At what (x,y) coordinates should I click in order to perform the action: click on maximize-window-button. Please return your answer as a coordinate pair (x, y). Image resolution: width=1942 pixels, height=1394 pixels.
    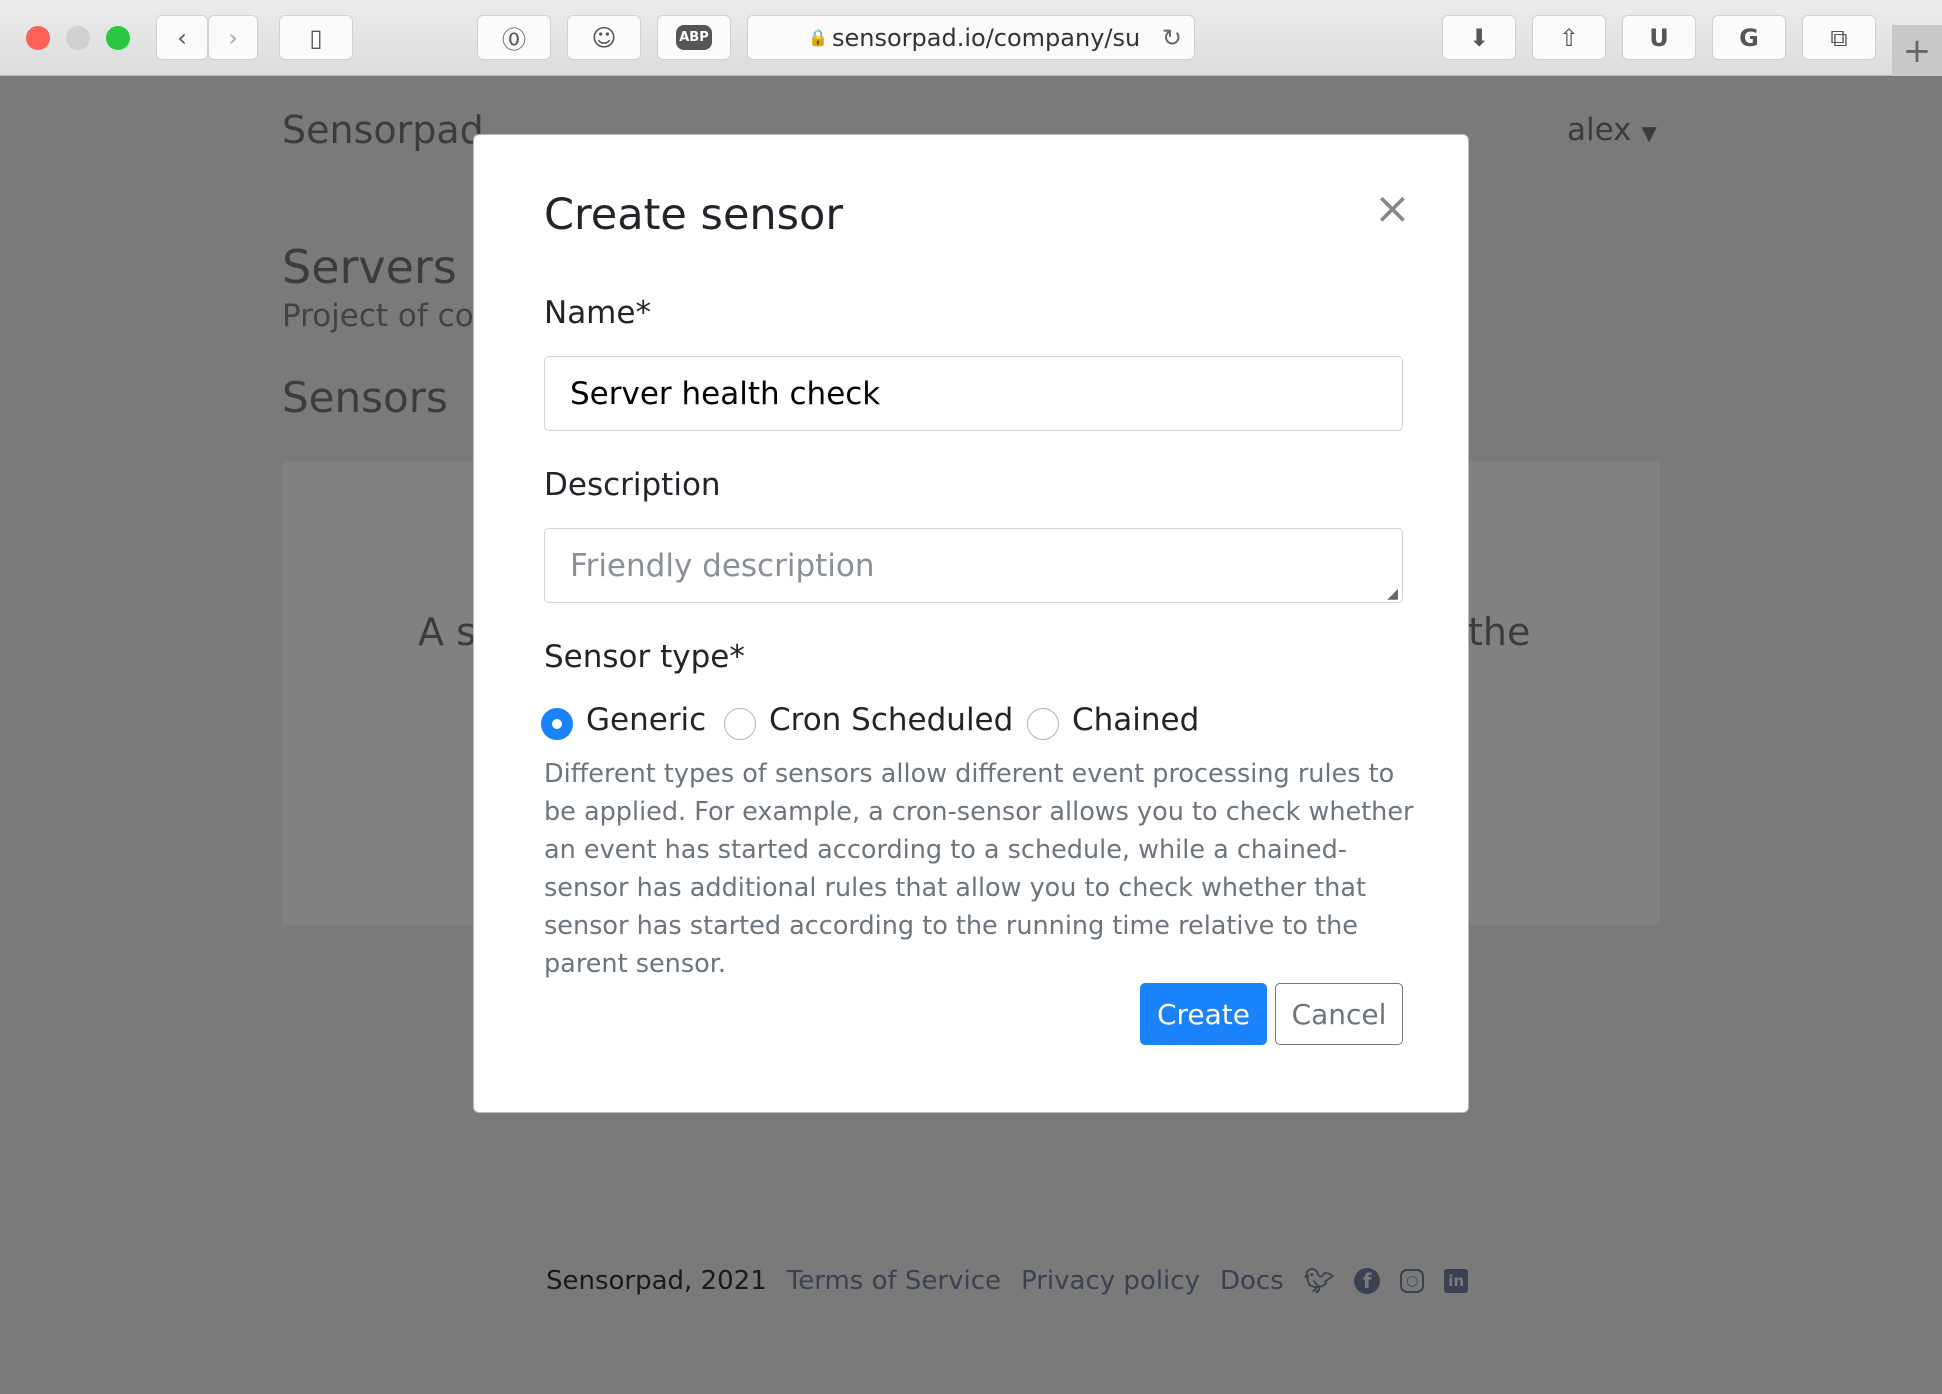
    Looking at the image, I should click on (118, 38).